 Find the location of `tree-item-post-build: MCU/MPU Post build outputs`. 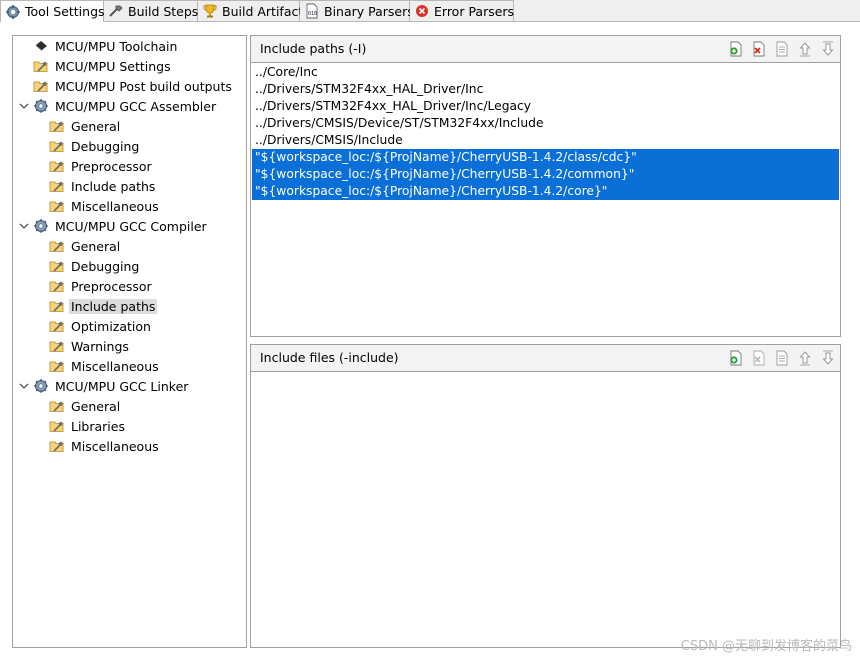

tree-item-post-build: MCU/MPU Post build outputs is located at coordinates (133, 86).